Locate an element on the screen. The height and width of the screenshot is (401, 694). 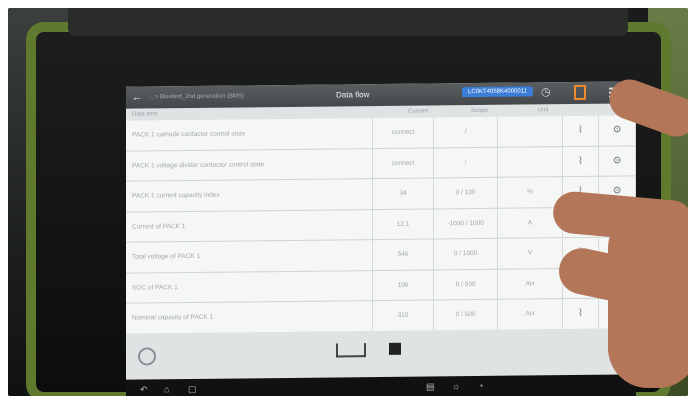
row-scope: -1000 / 1000 is located at coordinates (465, 223).